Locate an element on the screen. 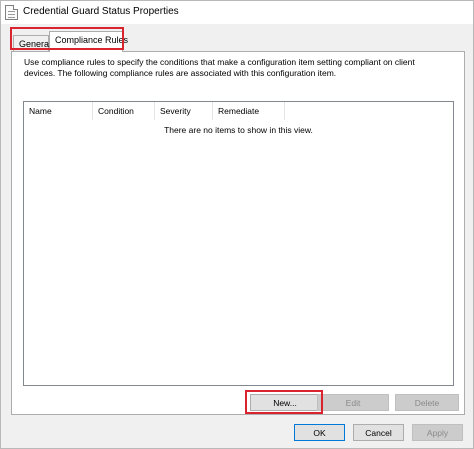 This screenshot has width=474, height=449. window-title: Credential Guard Status Properties is located at coordinates (101, 11).